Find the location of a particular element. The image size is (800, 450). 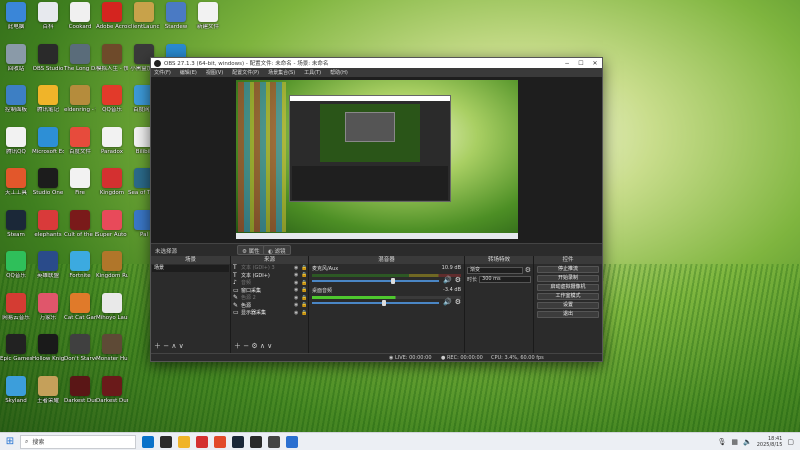

source-item: ✎ 色源 2 ◉ 🔒 is located at coordinates (269, 298).